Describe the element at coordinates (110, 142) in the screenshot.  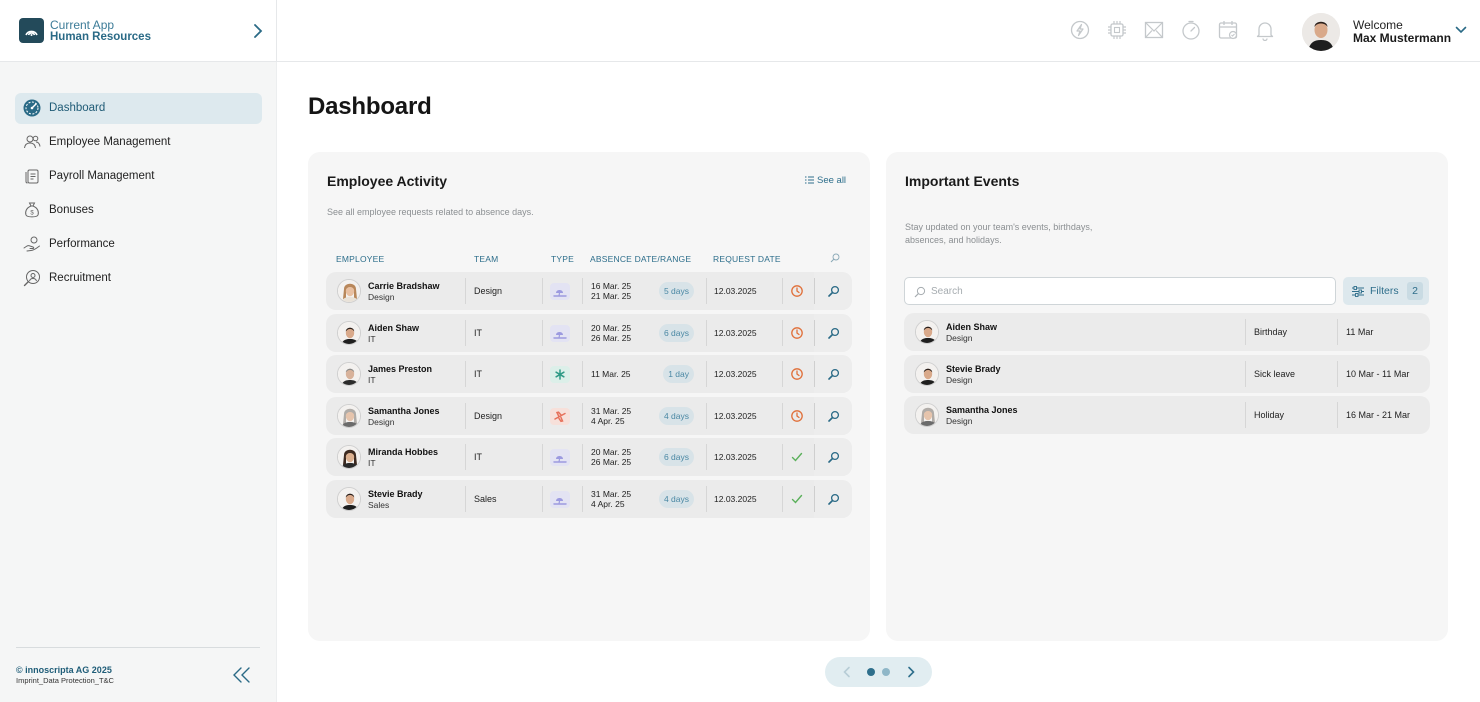
I see `sidebar-item-label: Employee Management` at that location.